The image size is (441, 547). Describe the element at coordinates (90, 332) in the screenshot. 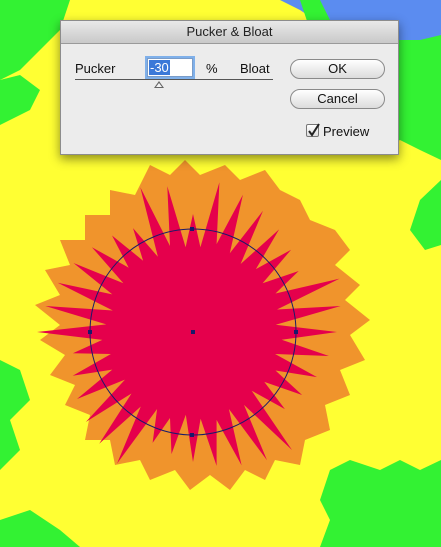

I see `anchor-point-left` at that location.